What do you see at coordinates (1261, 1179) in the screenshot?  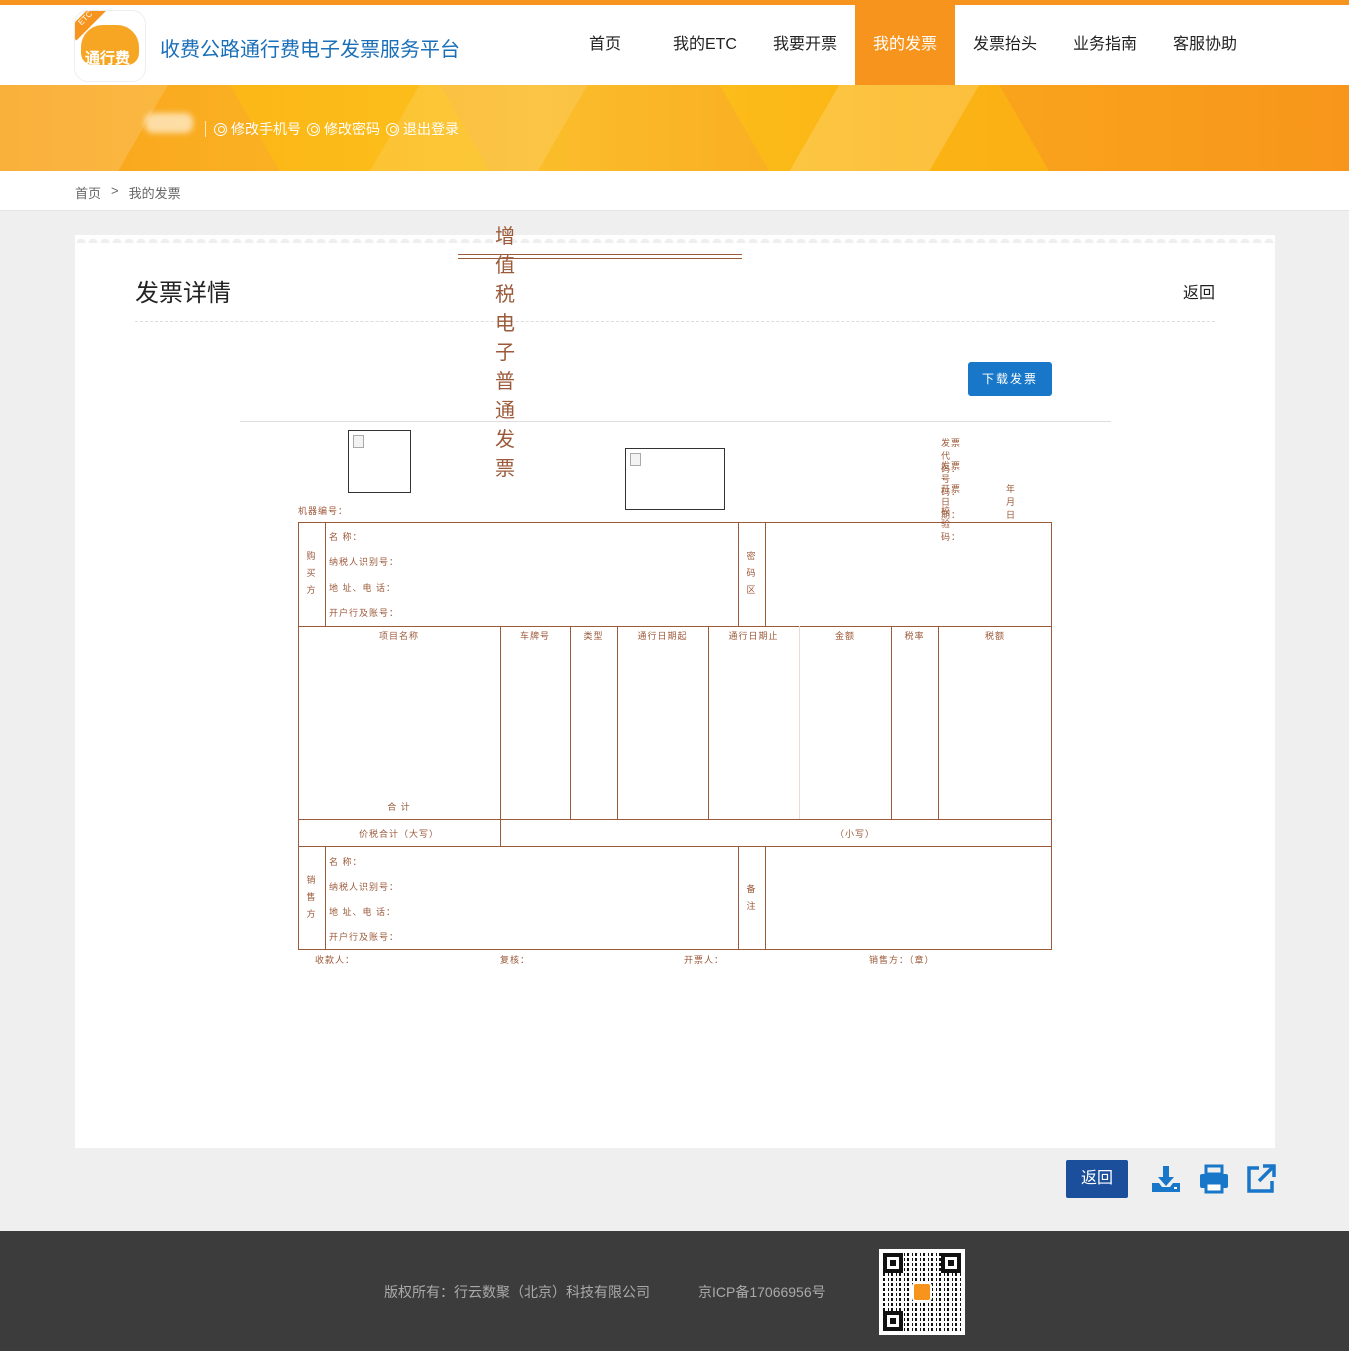 I see `external-link-icon` at bounding box center [1261, 1179].